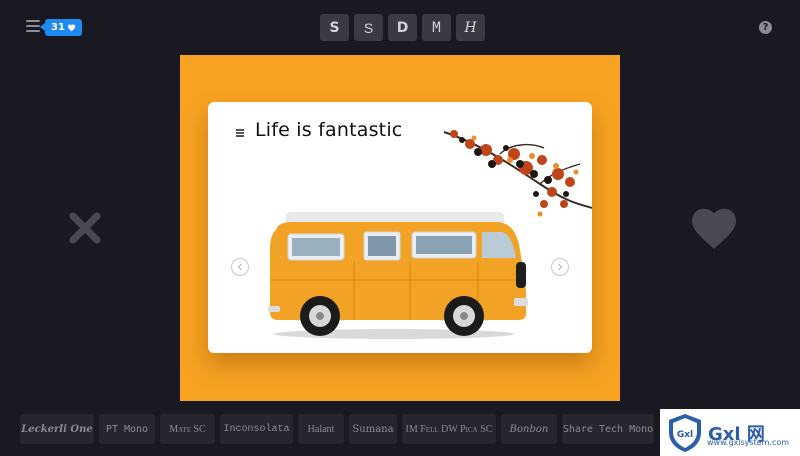  I want to click on heart-icon, so click(71, 27).